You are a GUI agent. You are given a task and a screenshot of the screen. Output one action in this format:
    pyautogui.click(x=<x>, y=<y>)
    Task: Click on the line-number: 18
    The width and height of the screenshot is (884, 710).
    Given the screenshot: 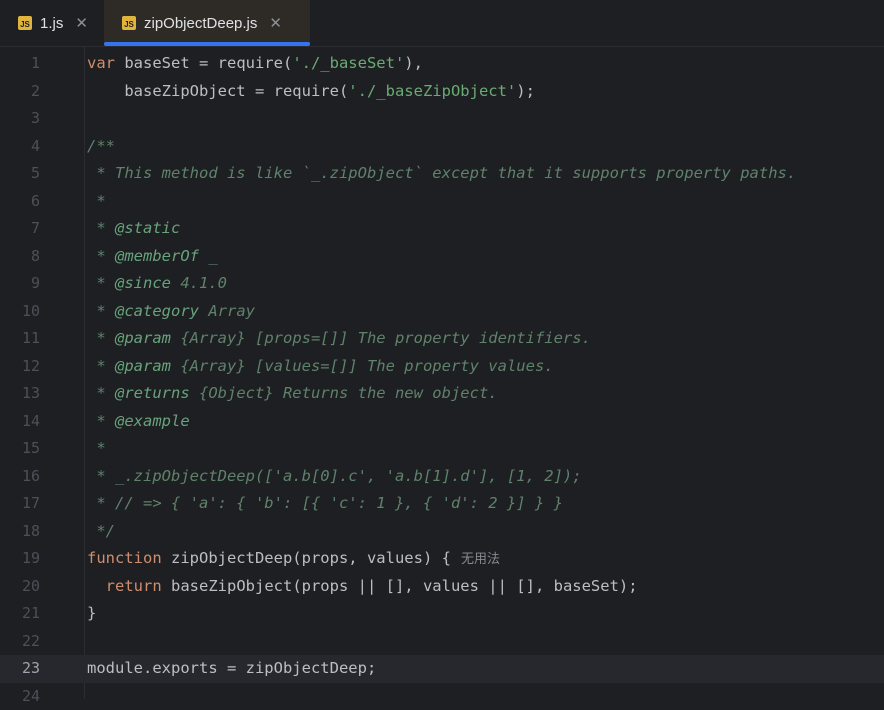 What is the action you would take?
    pyautogui.click(x=20, y=532)
    